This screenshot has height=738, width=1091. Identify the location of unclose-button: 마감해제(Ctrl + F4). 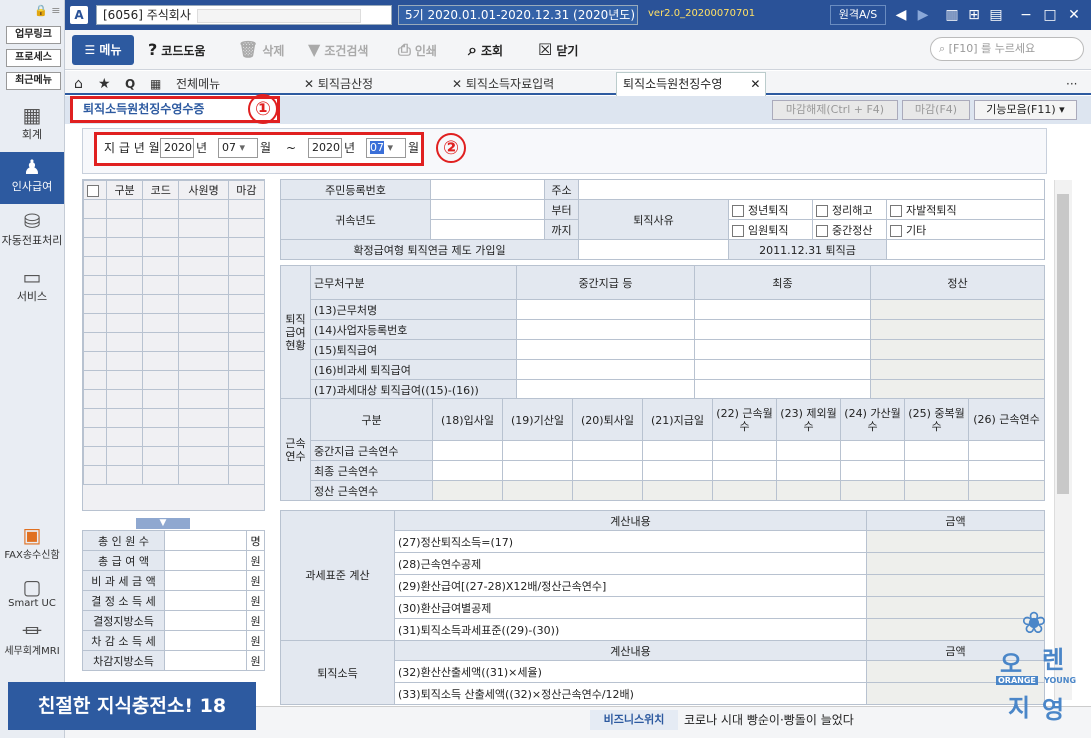
(835, 110).